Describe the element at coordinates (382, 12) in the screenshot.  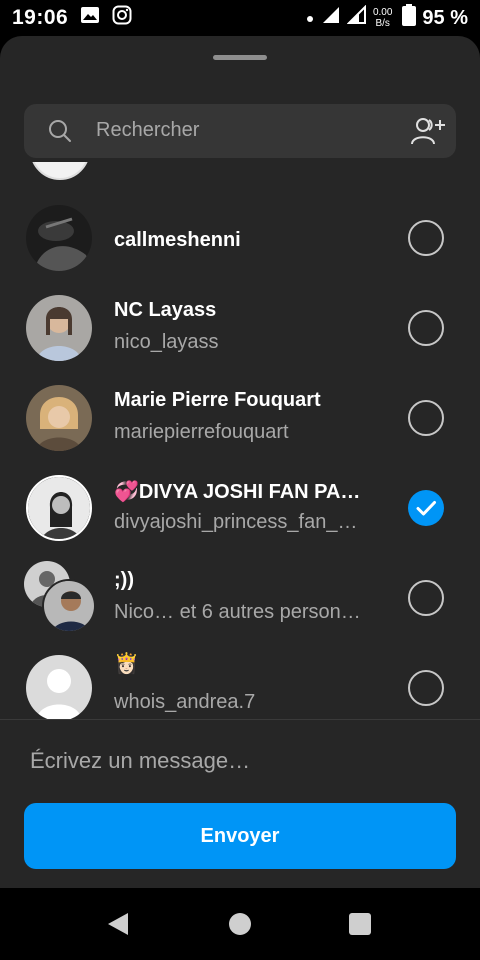
I see `net-speed-value: 0.00` at that location.